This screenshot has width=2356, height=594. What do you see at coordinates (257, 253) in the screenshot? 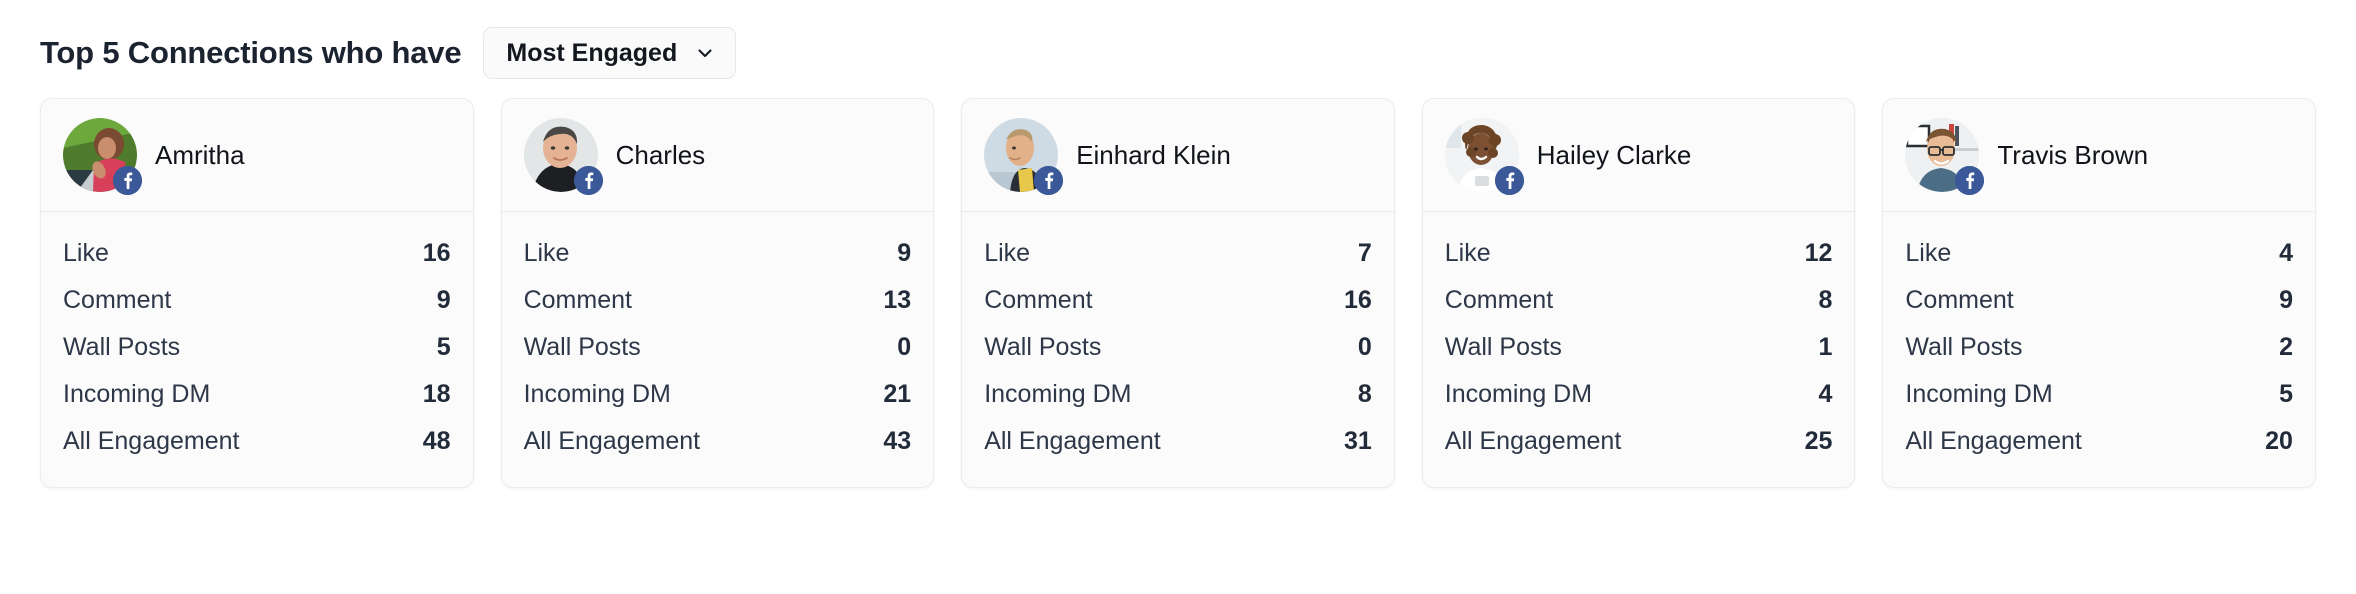
I see `stat-row: Like 16` at bounding box center [257, 253].